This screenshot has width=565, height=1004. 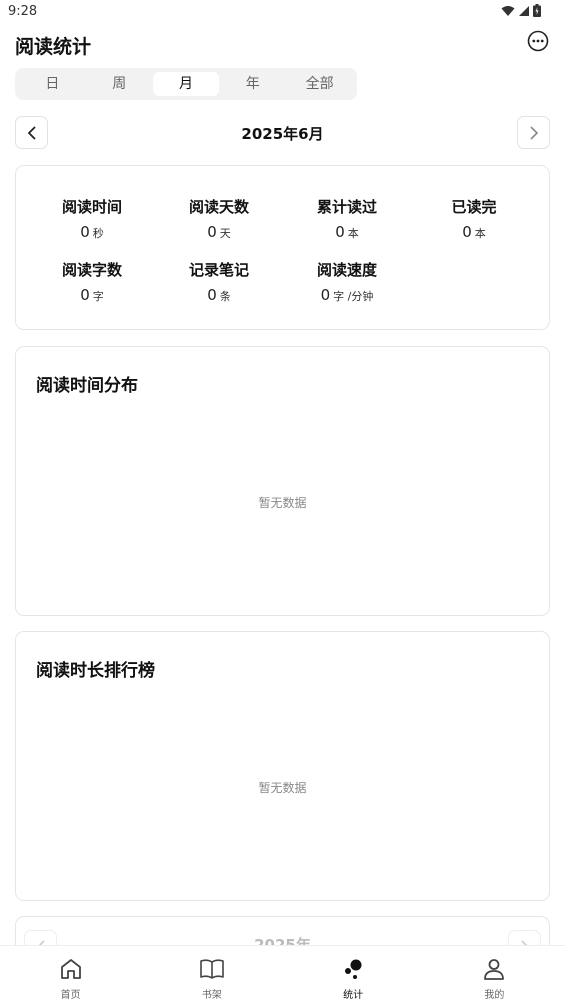 What do you see at coordinates (537, 10) in the screenshot?
I see `battery-icon` at bounding box center [537, 10].